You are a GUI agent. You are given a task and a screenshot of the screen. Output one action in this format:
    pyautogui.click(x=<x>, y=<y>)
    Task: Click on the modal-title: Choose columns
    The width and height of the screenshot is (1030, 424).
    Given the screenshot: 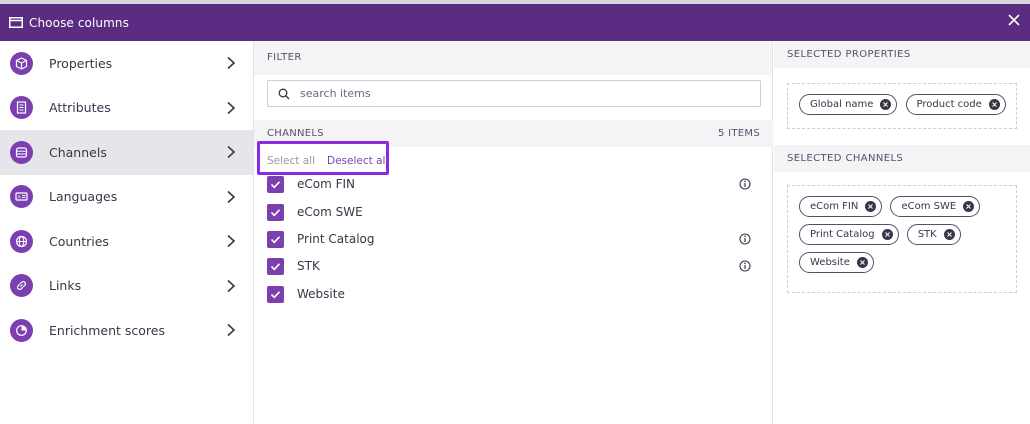 What is the action you would take?
    pyautogui.click(x=79, y=22)
    